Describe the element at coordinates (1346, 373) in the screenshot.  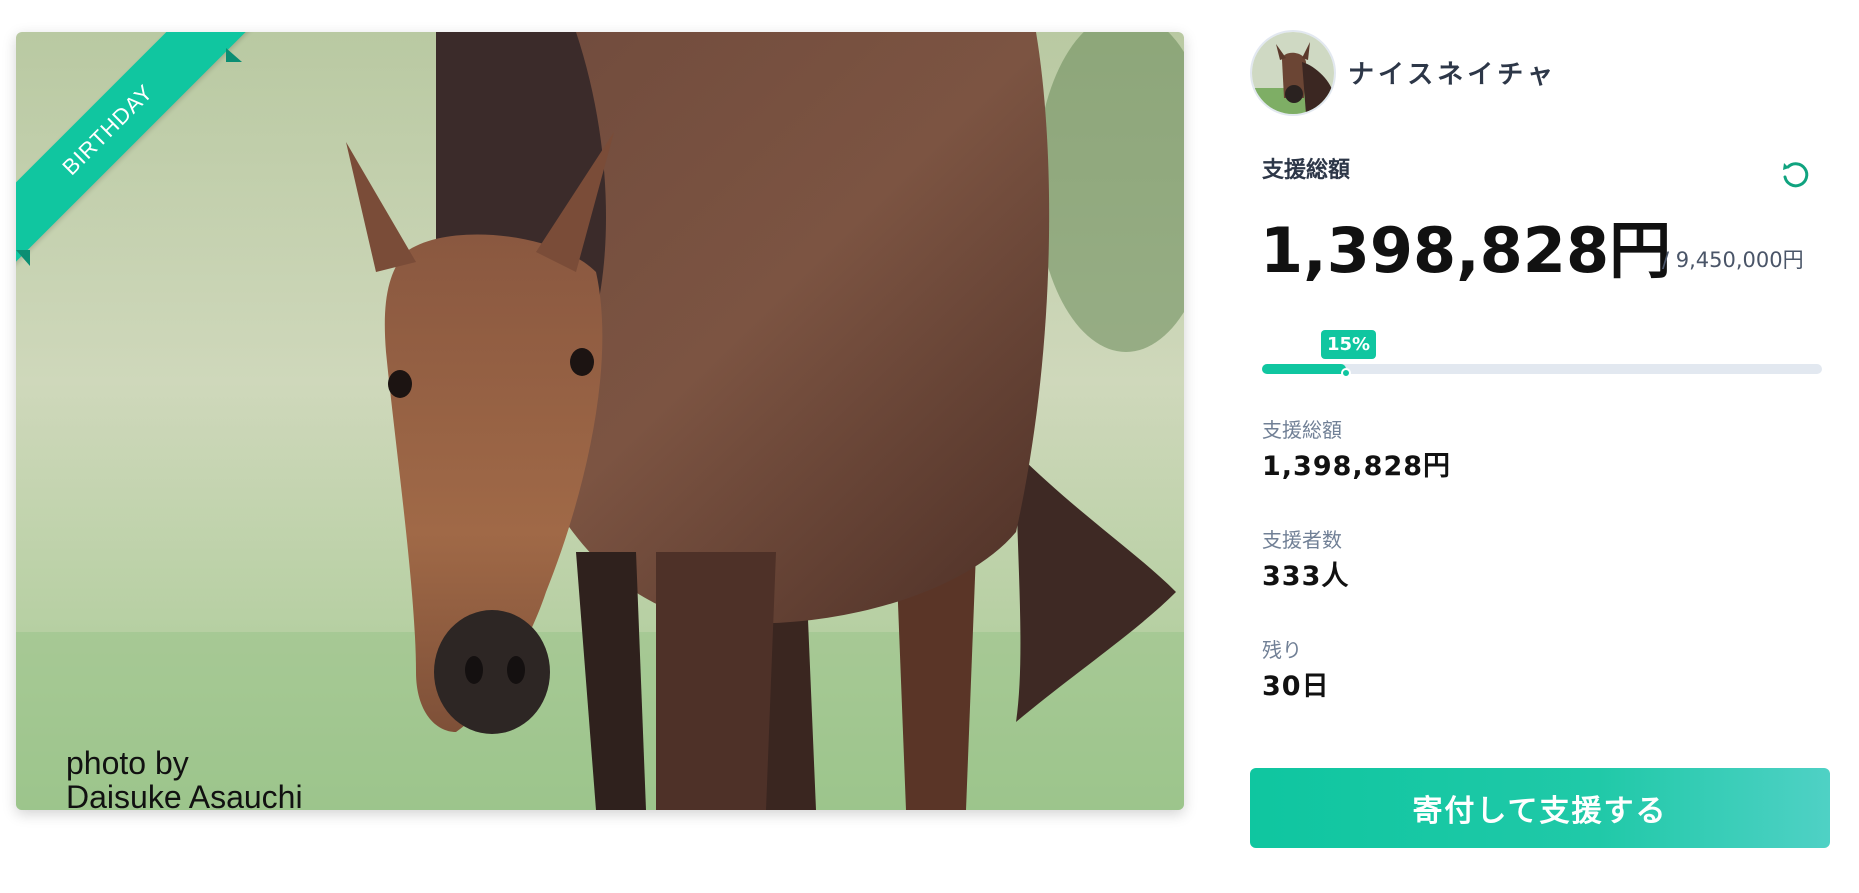
I see `progress-knob` at that location.